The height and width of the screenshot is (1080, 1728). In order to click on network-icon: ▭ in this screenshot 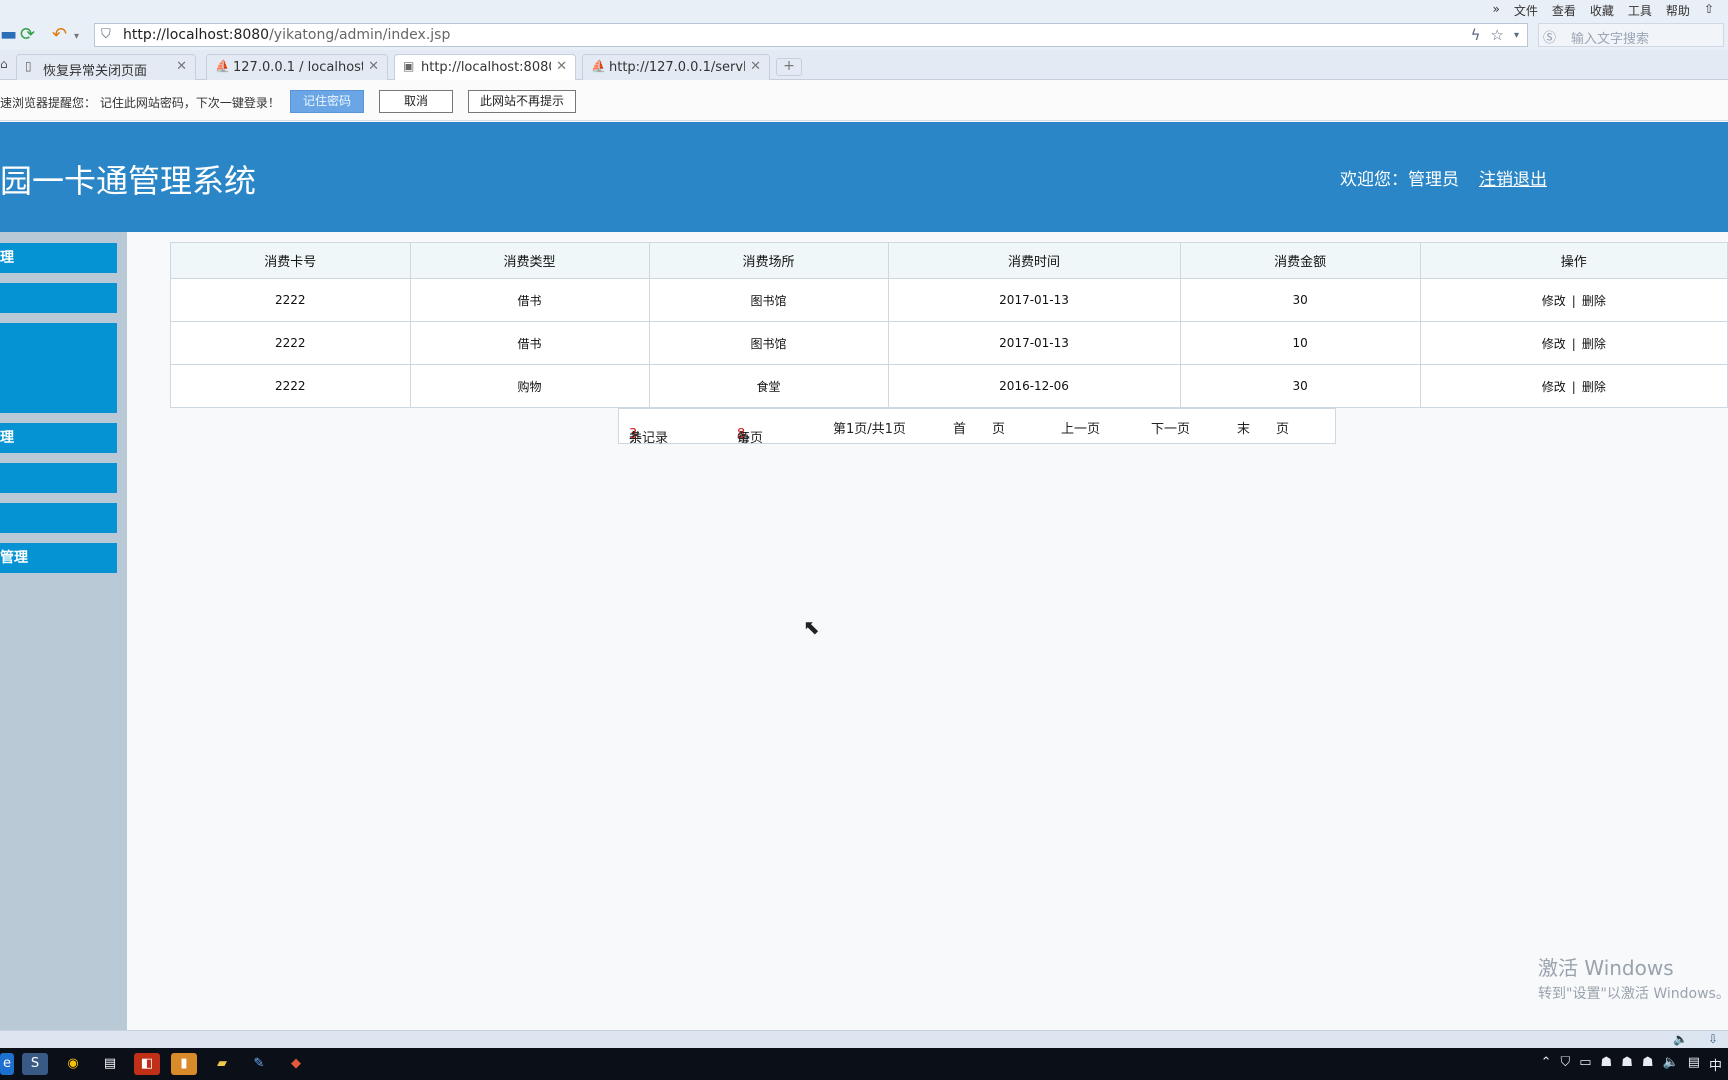, I will do `click(1585, 1064)`.